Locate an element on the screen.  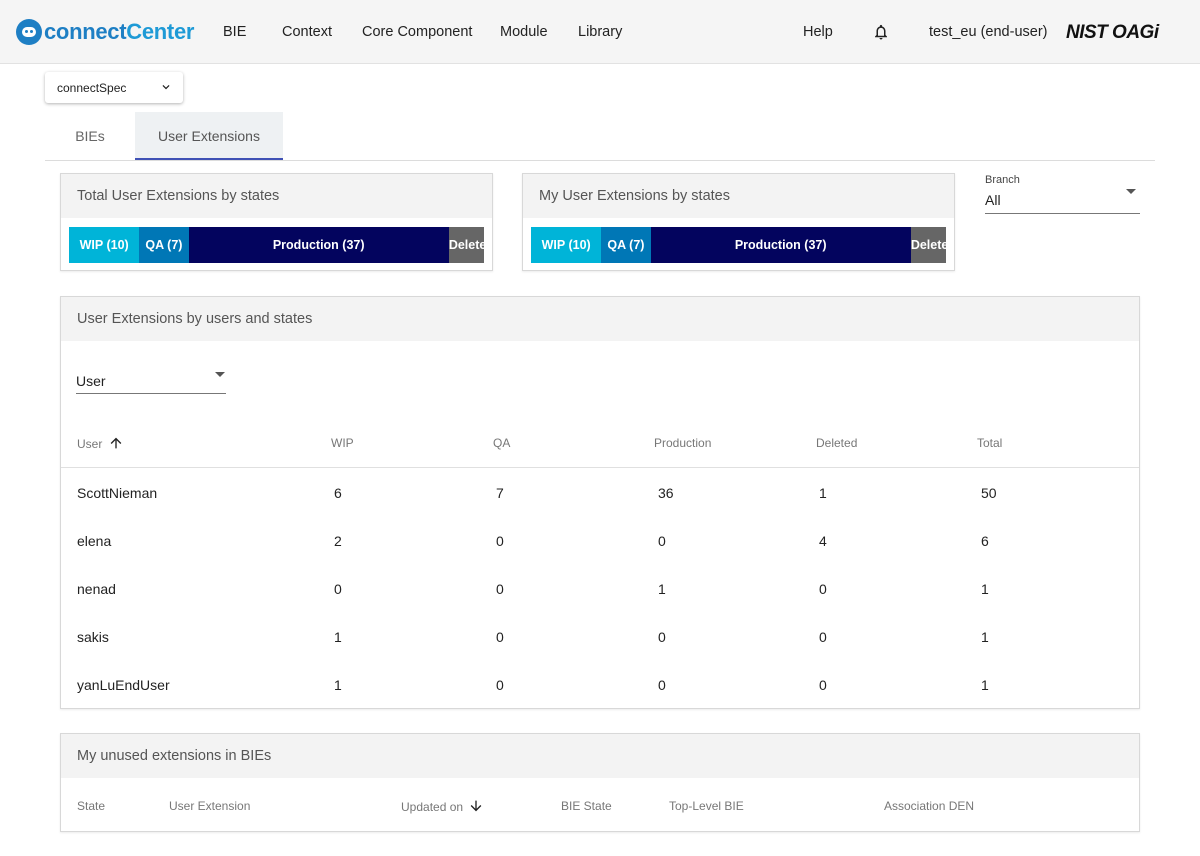
column-header-user: User is located at coordinates (100, 443).